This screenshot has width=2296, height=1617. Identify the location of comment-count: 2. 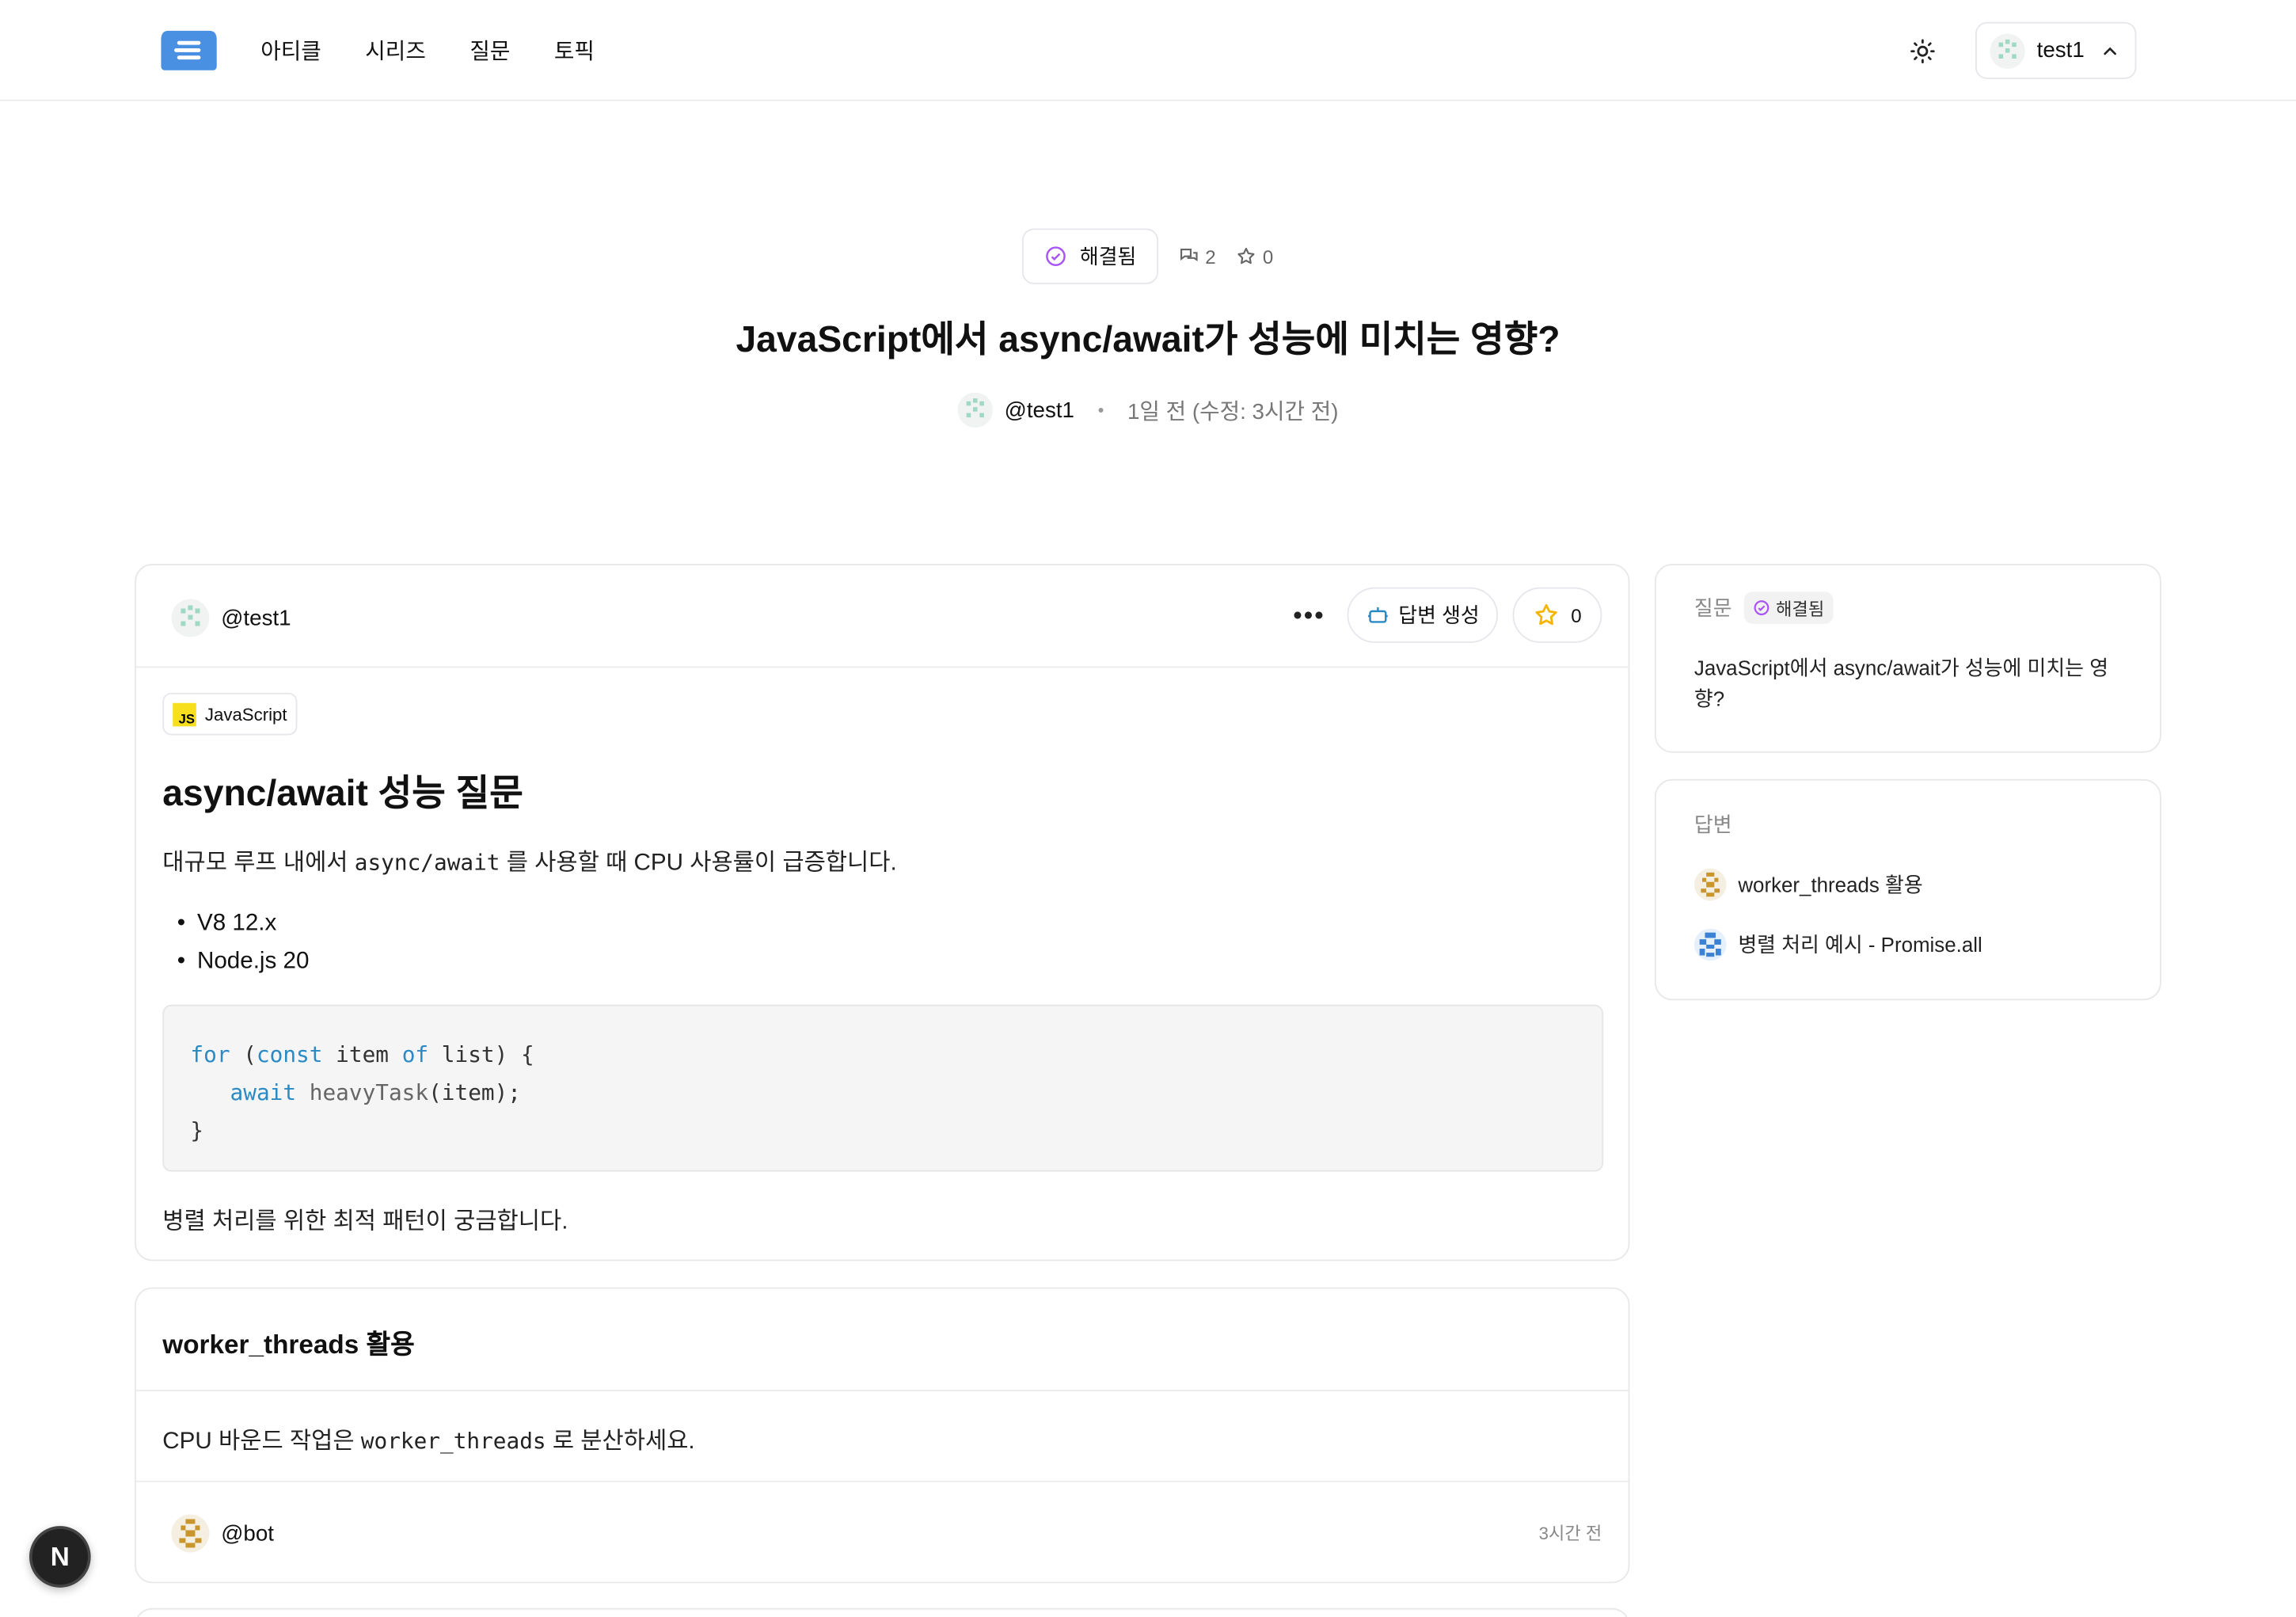
(1197, 256).